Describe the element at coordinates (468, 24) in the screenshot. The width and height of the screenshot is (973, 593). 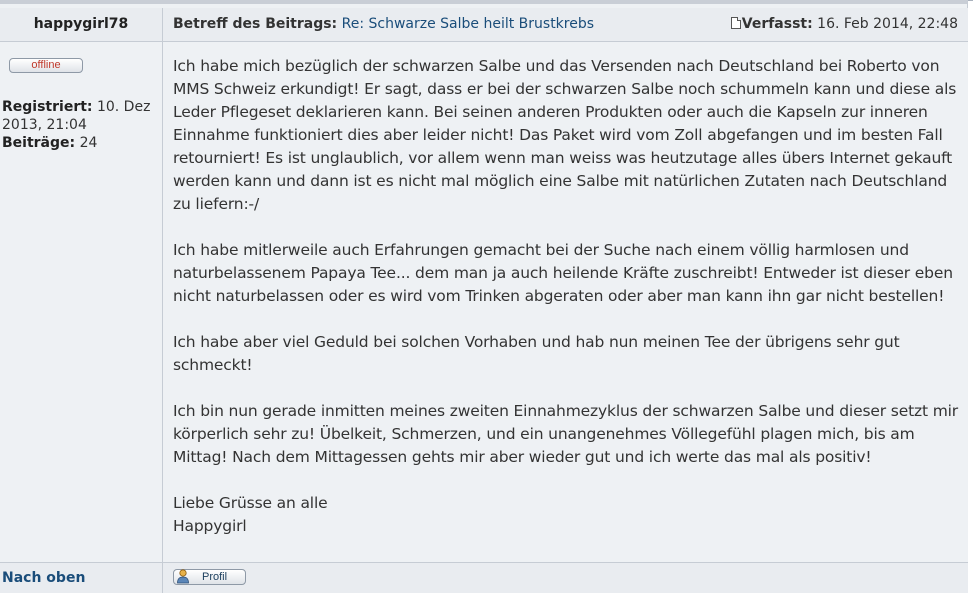
I see `subject-link: Re: Schwarze Salbe heilt Brustkrebs` at that location.